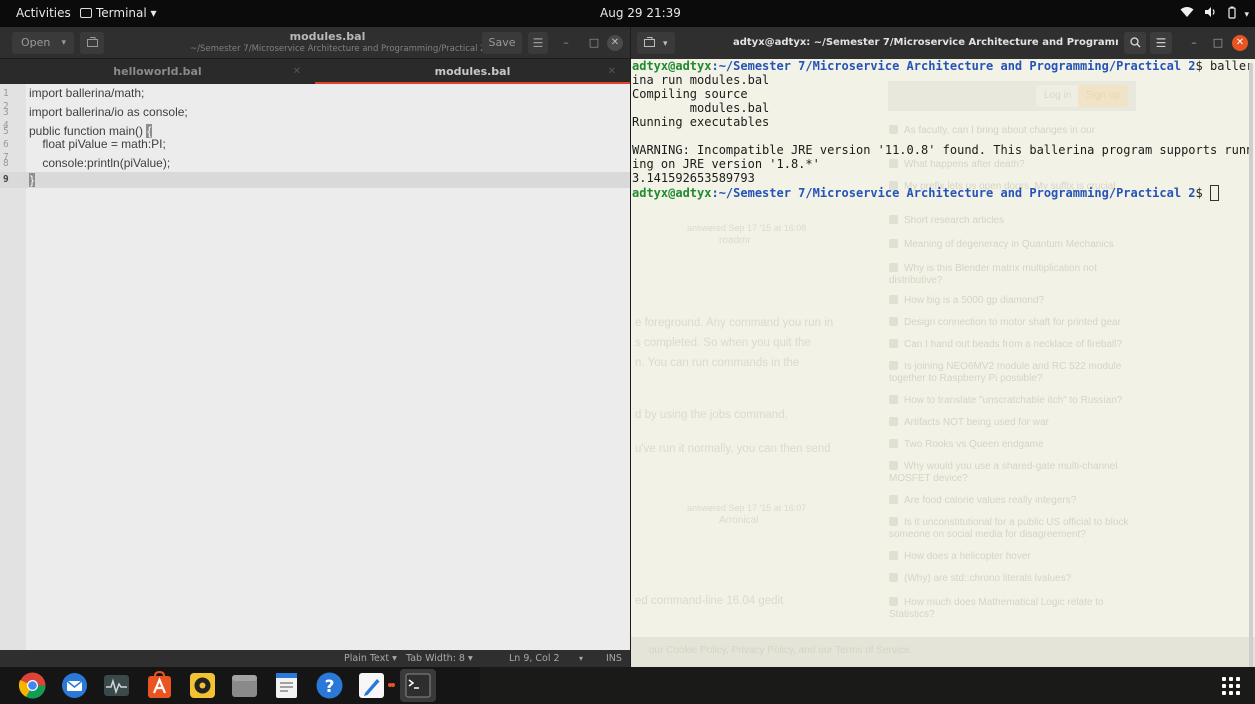 This screenshot has height=704, width=1255. Describe the element at coordinates (6, 131) in the screenshot. I see `line-number: 5` at that location.